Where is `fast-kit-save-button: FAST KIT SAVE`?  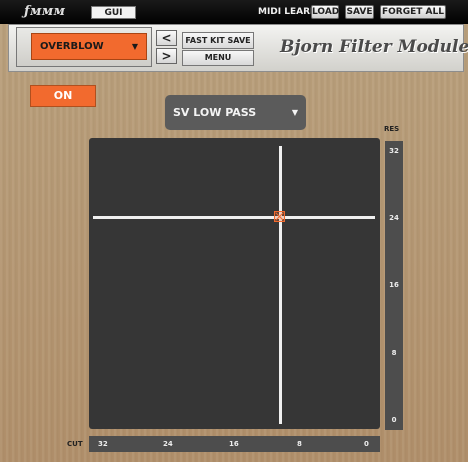 fast-kit-save-button: FAST KIT SAVE is located at coordinates (218, 40).